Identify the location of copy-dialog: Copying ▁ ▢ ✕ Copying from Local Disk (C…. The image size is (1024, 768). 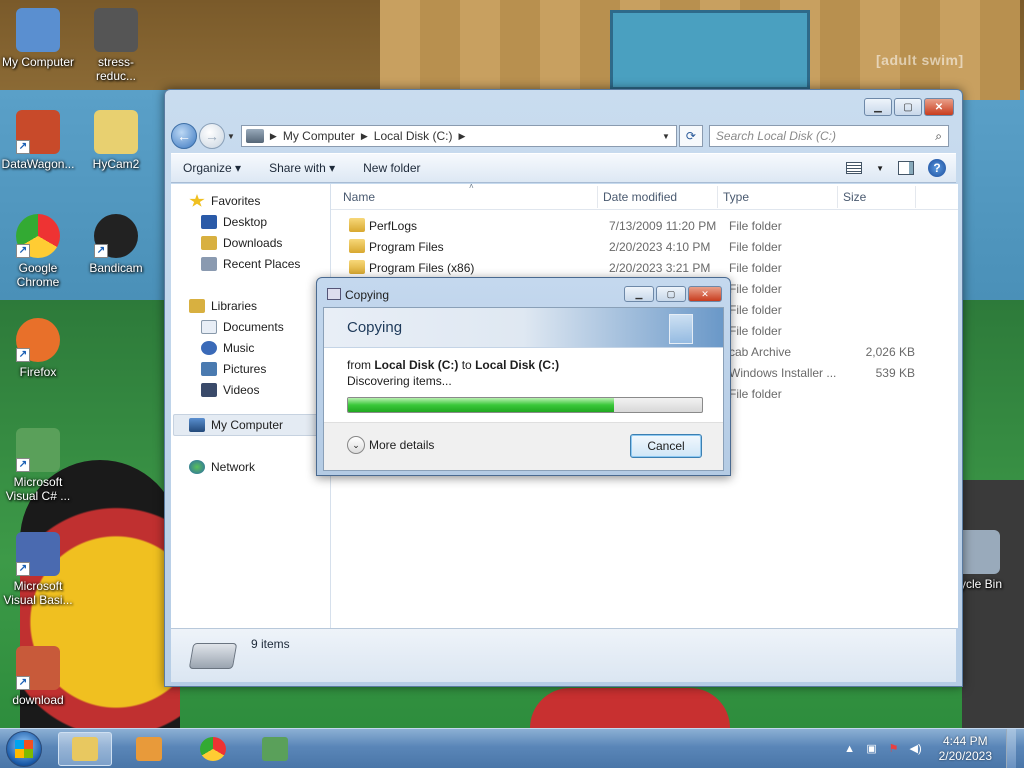
(523, 376).